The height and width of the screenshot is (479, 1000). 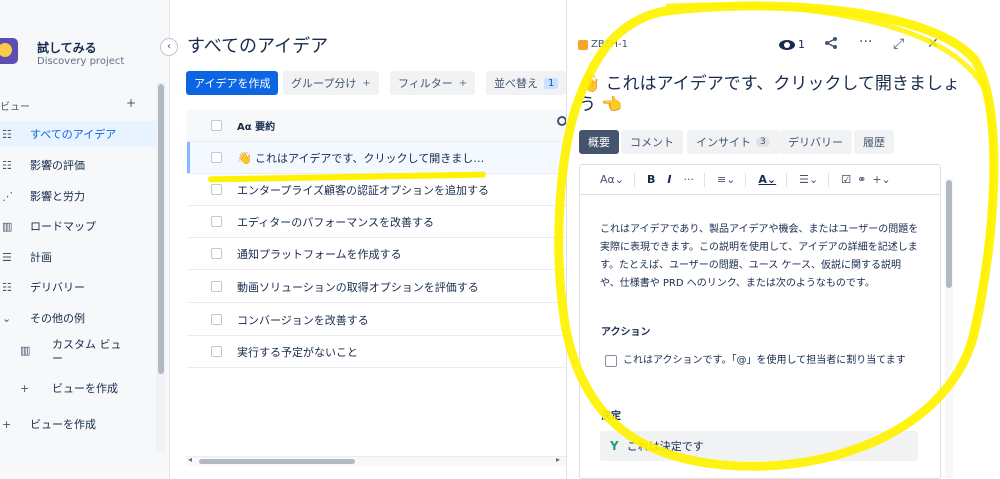 I want to click on row-summary: 通知プラットフォームを作成する, so click(x=319, y=254).